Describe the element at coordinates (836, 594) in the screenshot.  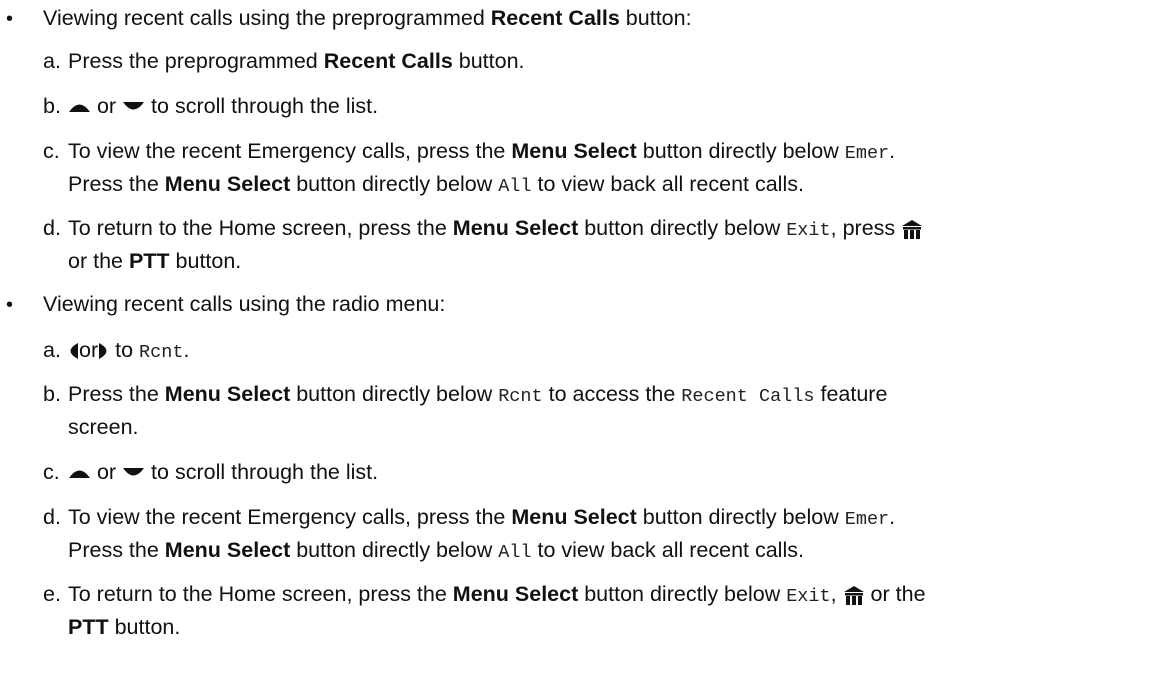
I see `step-text: ,` at that location.